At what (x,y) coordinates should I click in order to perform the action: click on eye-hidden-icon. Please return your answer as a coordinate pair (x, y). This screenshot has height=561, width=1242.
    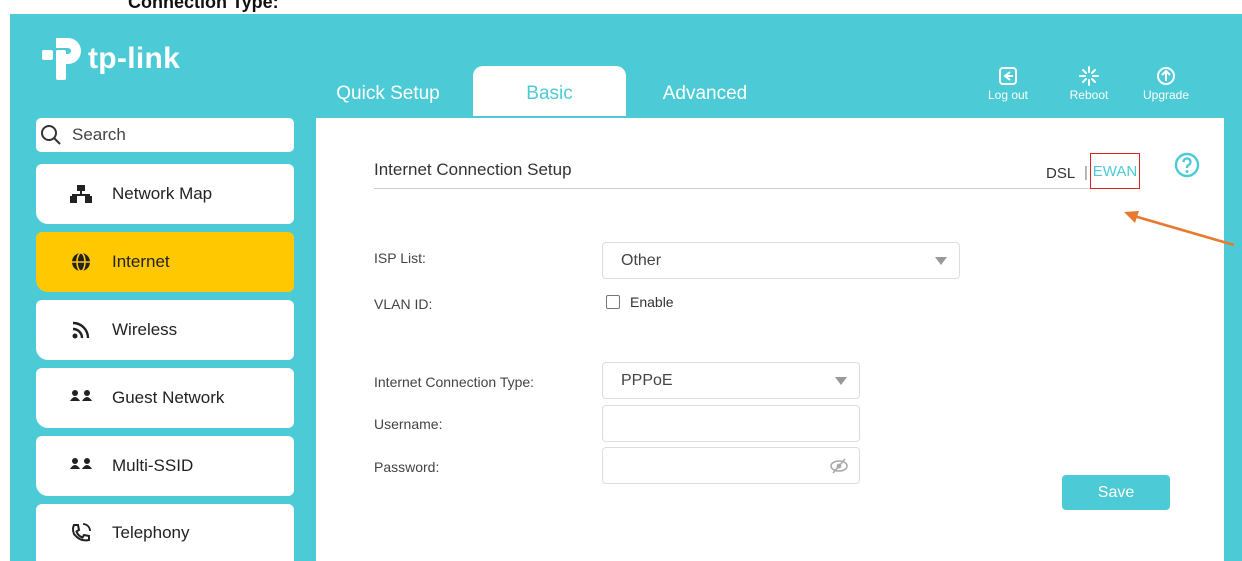
    Looking at the image, I should click on (839, 466).